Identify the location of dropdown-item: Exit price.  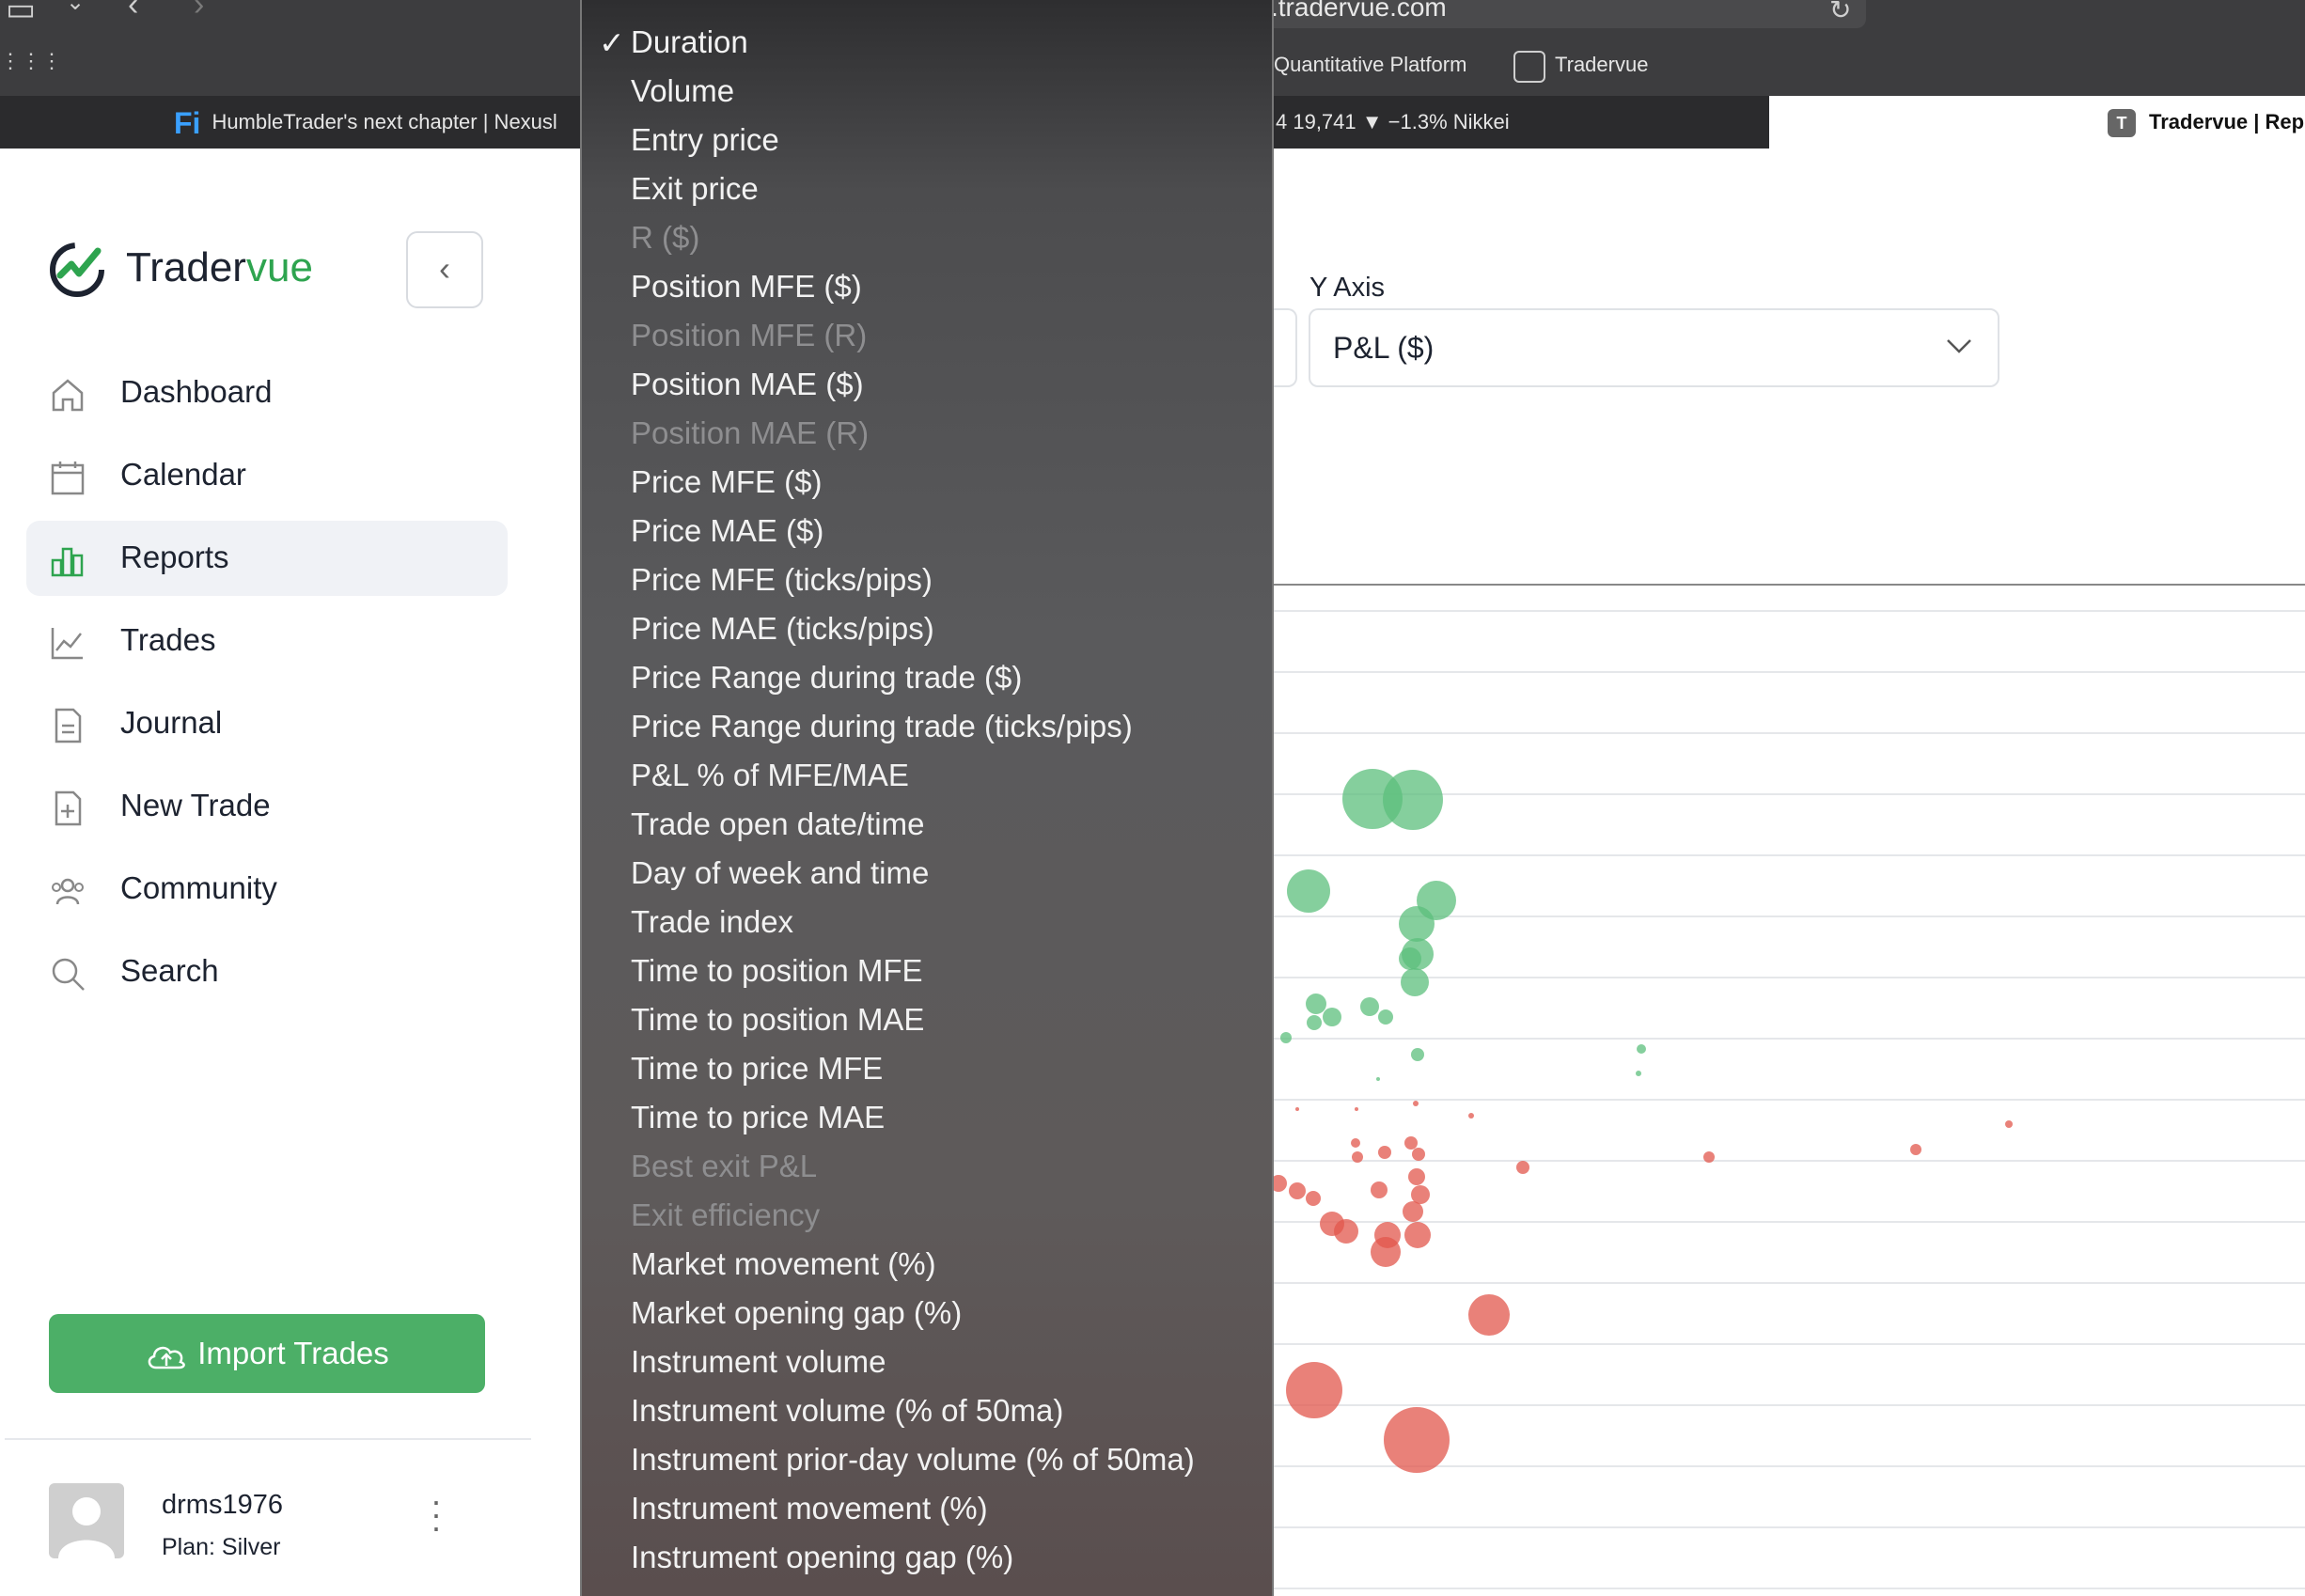
(927, 188).